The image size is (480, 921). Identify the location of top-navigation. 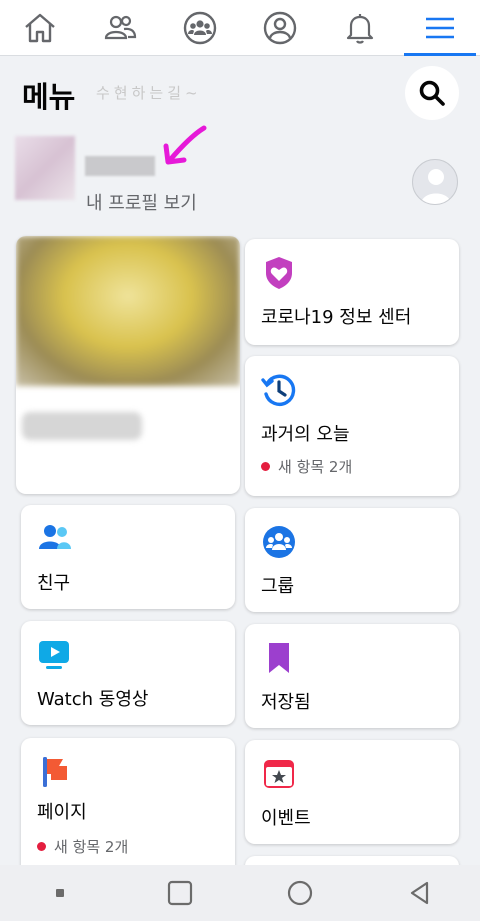
(240, 28).